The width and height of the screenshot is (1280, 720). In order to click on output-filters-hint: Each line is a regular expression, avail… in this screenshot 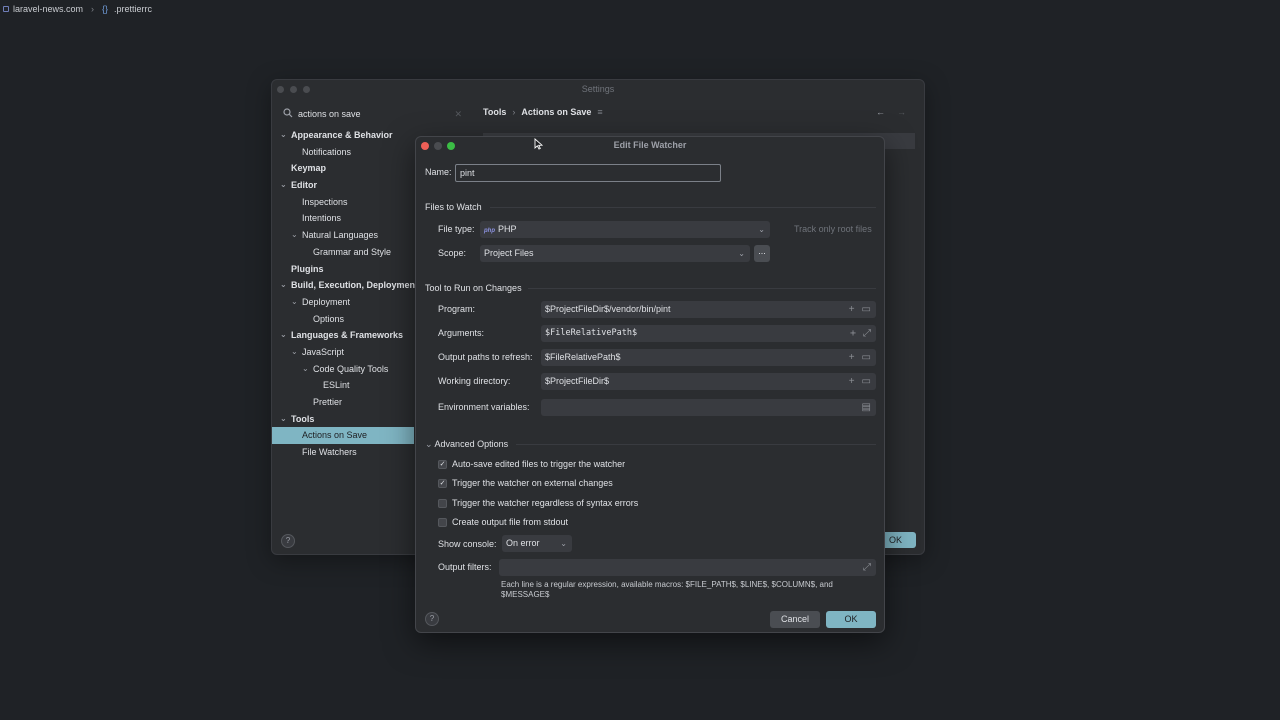, I will do `click(667, 584)`.